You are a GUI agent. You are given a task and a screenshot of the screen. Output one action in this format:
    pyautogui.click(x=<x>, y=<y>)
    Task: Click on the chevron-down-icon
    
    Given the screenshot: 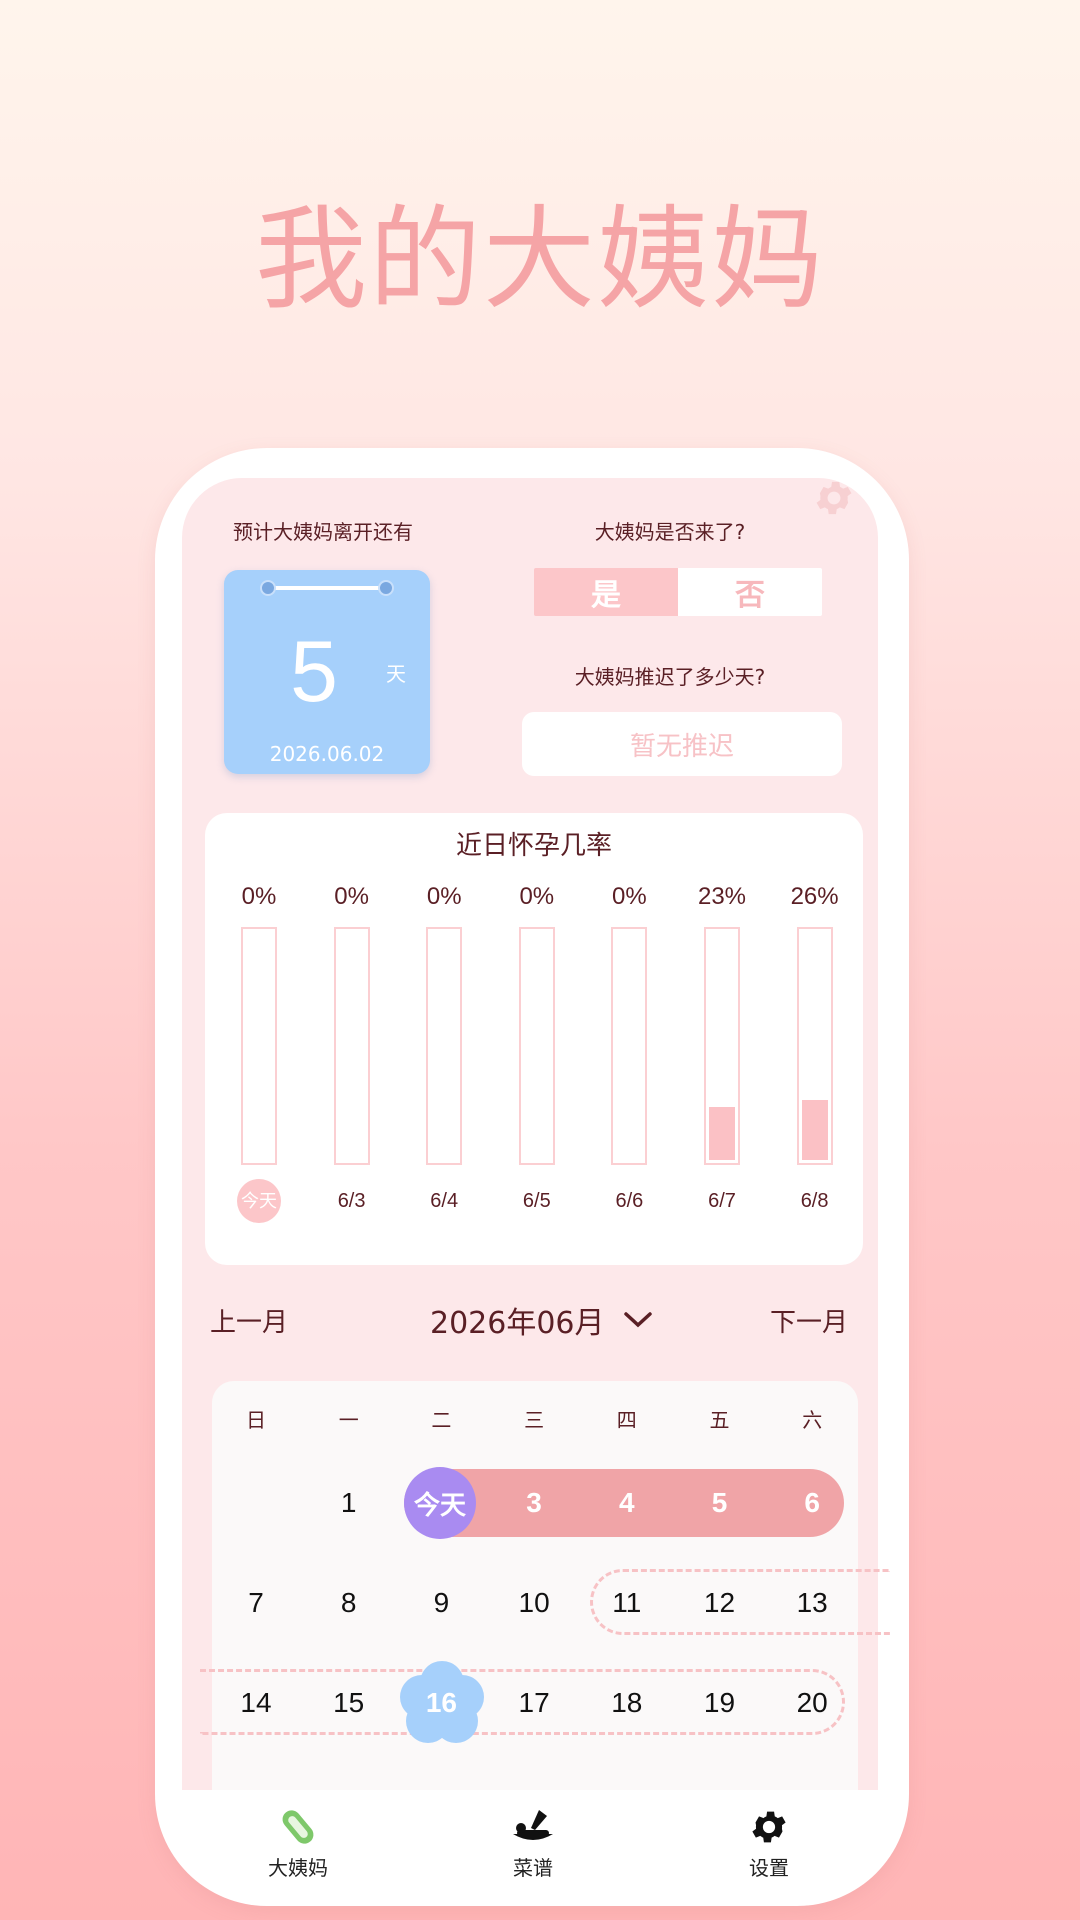 What is the action you would take?
    pyautogui.click(x=637, y=1320)
    